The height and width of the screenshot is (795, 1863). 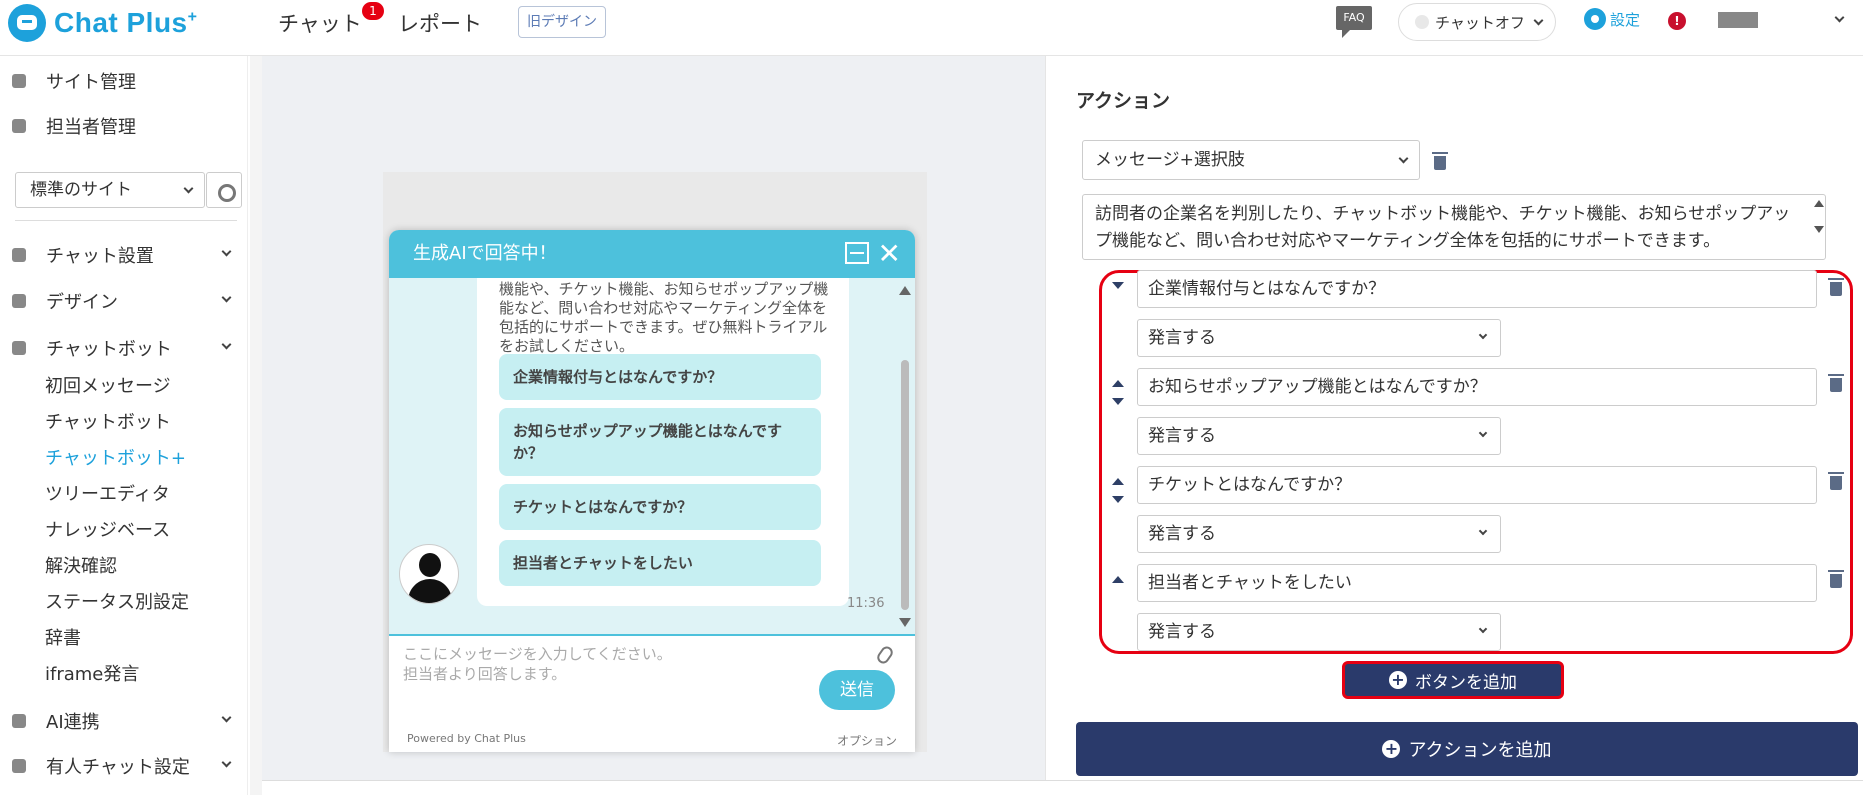 I want to click on bulb-icon, so click(x=19, y=721).